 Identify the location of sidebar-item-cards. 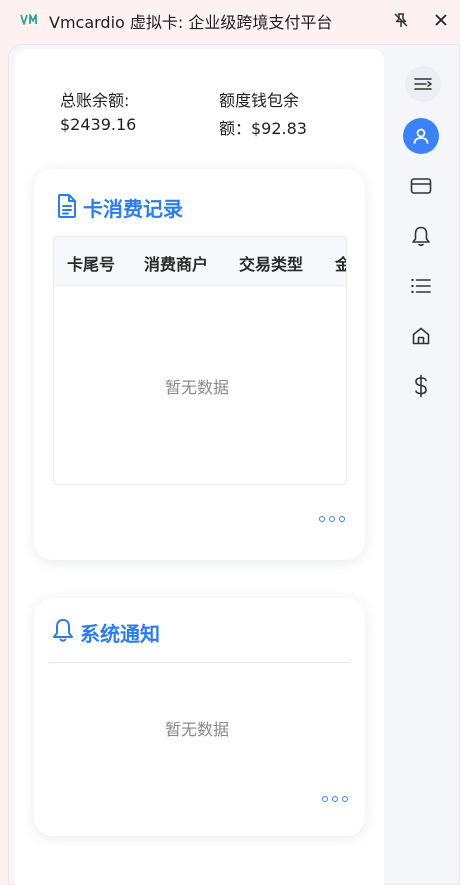
(421, 186).